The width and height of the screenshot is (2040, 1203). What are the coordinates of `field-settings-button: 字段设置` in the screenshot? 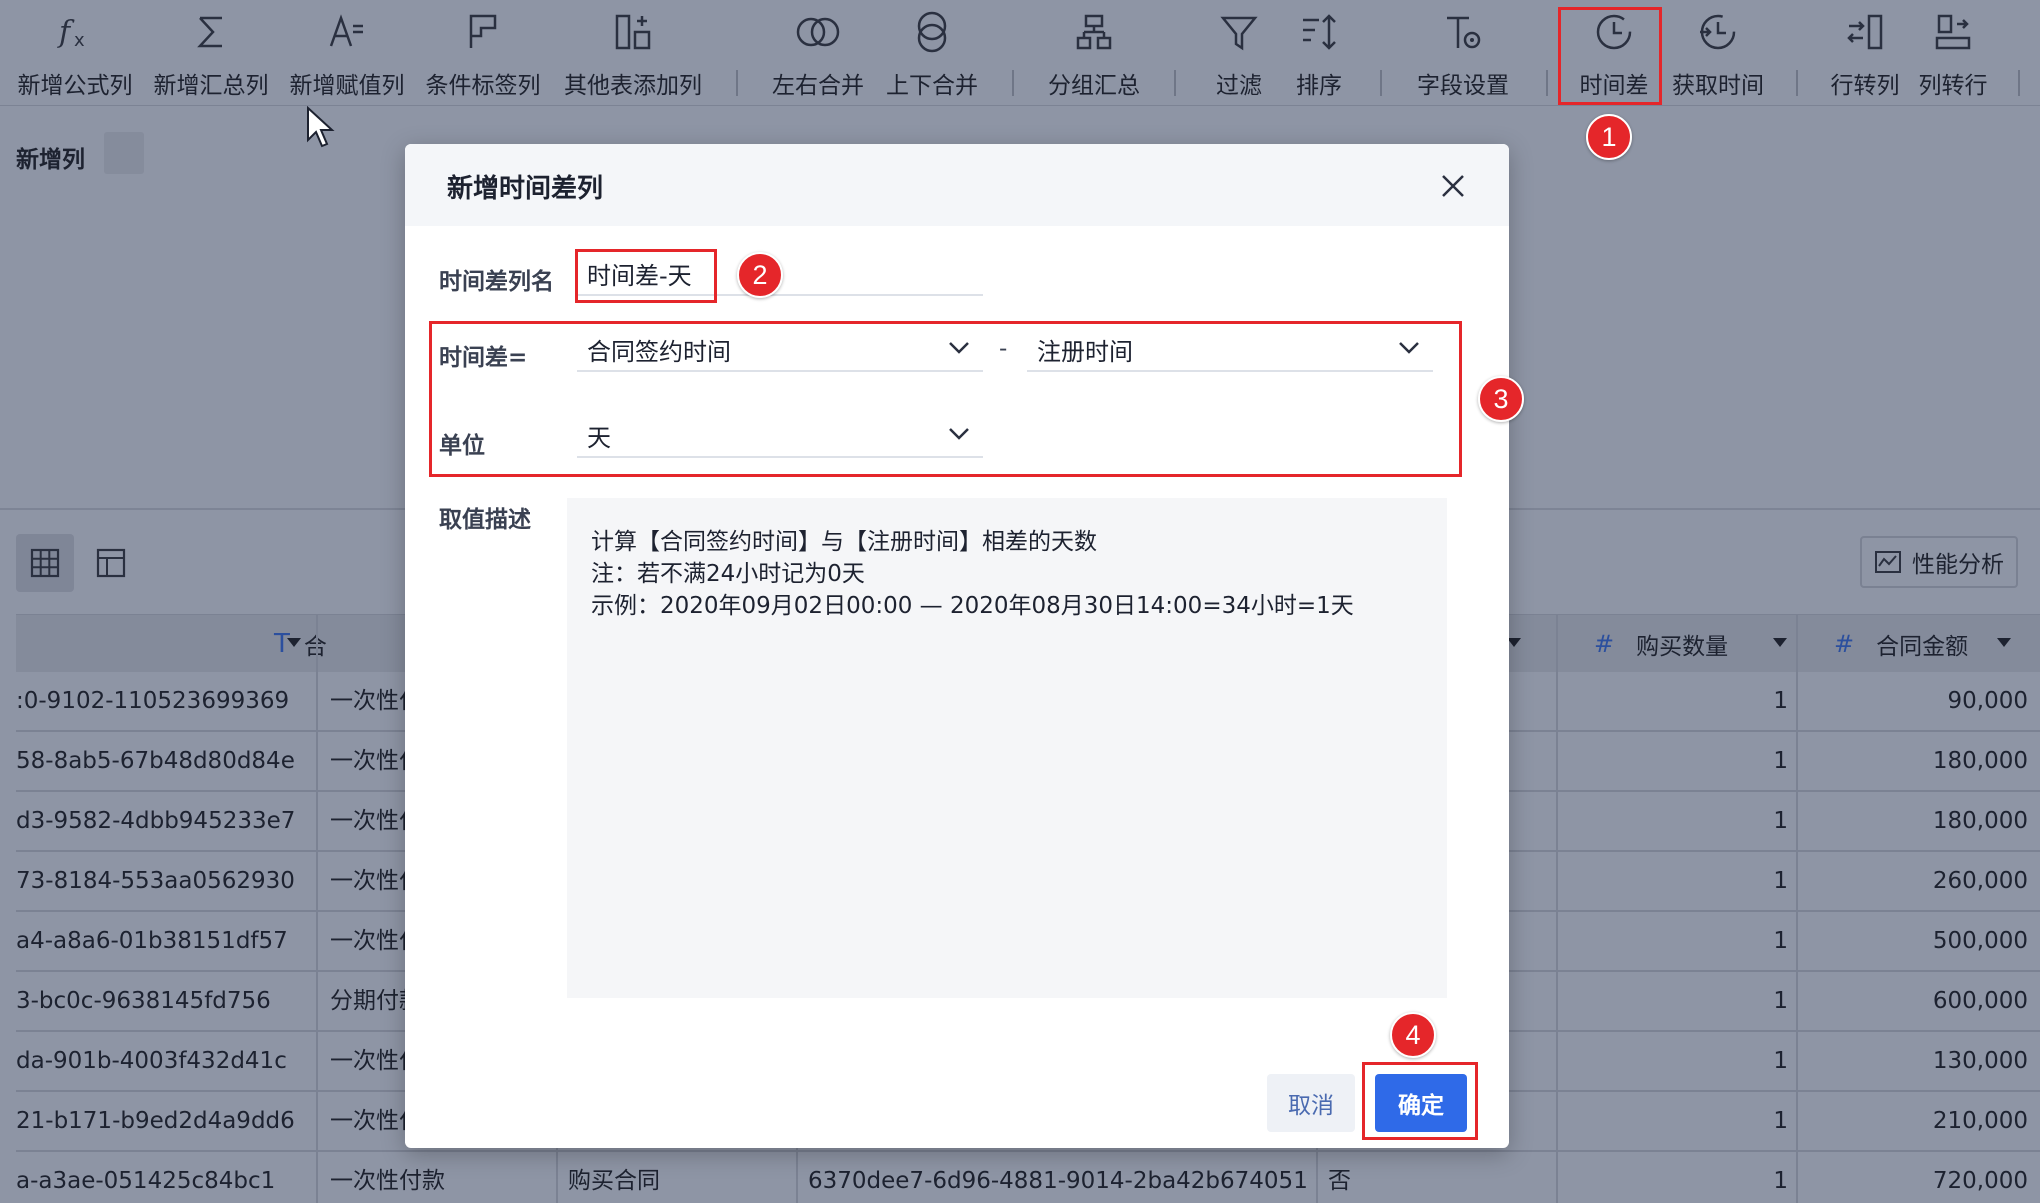 It's located at (1463, 53).